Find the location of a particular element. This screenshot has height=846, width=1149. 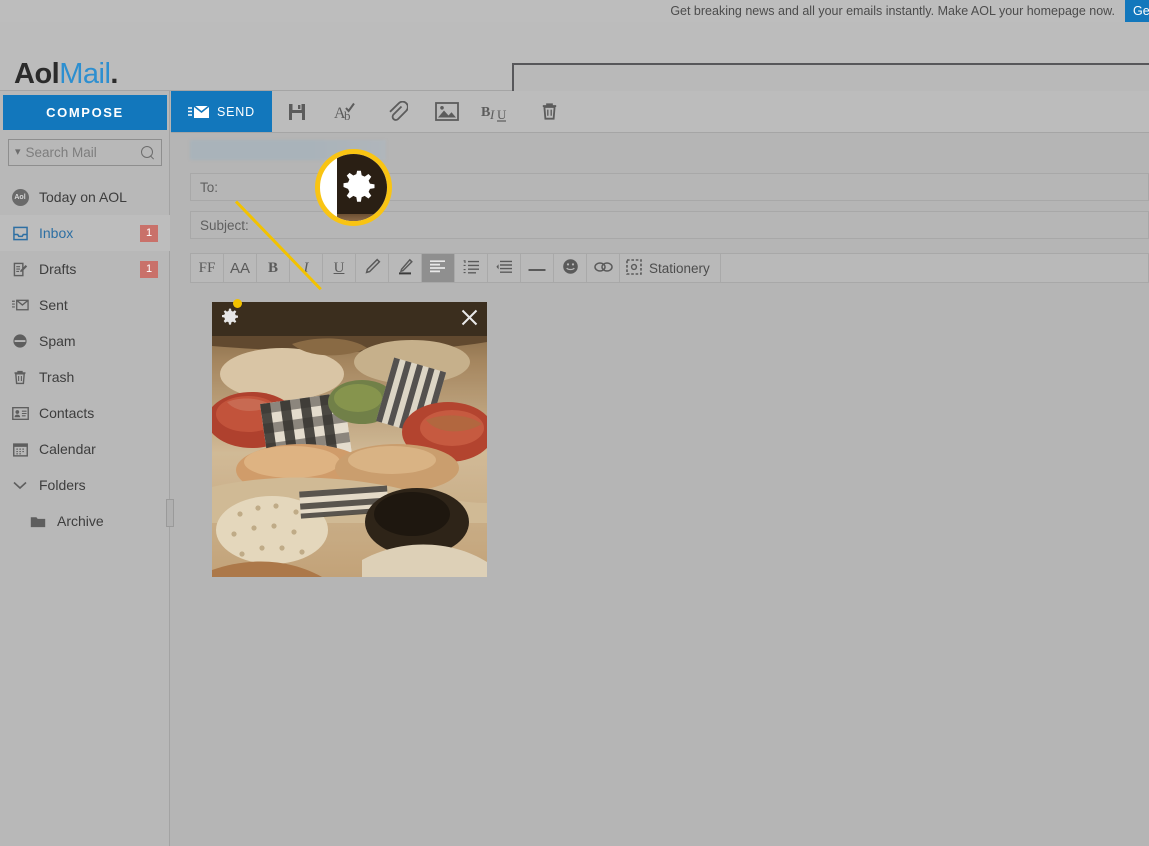

stationery-button: Stationery is located at coordinates (670, 268).